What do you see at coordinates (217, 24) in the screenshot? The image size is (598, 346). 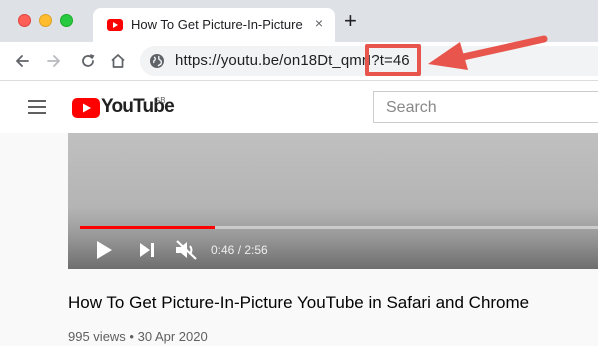 I see `tab-title: How To Get Picture-In-Picture` at bounding box center [217, 24].